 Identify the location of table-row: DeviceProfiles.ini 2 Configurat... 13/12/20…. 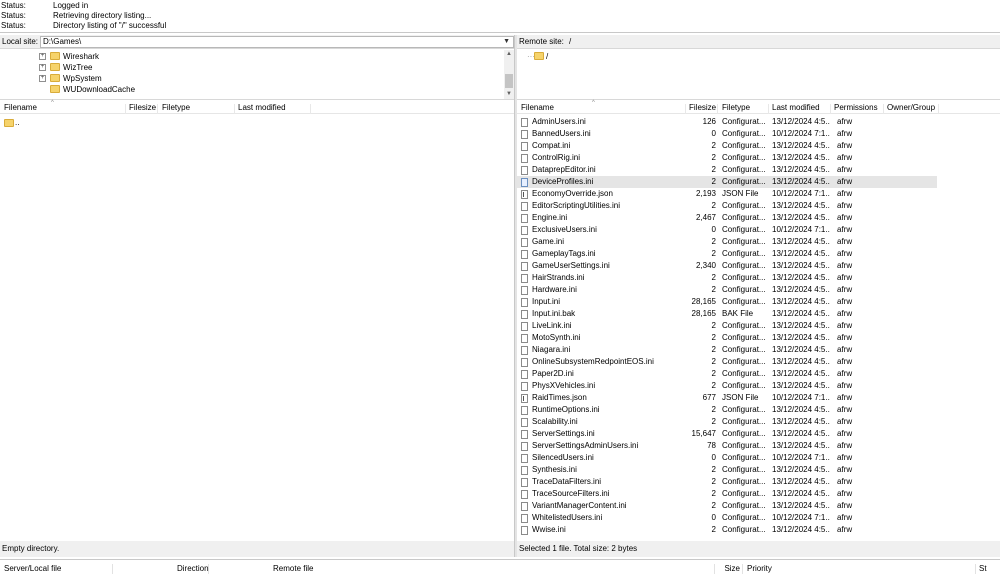
(727, 182).